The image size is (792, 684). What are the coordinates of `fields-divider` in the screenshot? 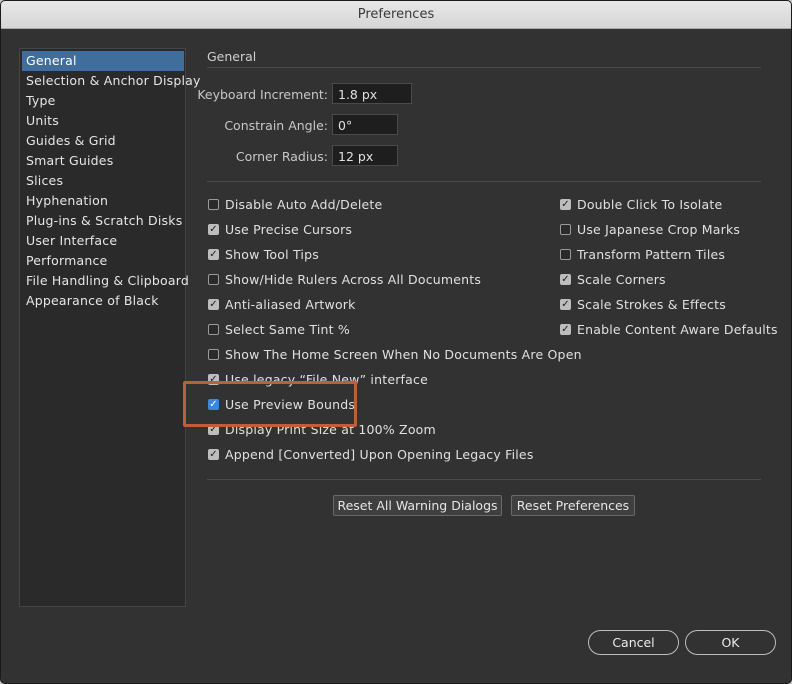 It's located at (484, 181).